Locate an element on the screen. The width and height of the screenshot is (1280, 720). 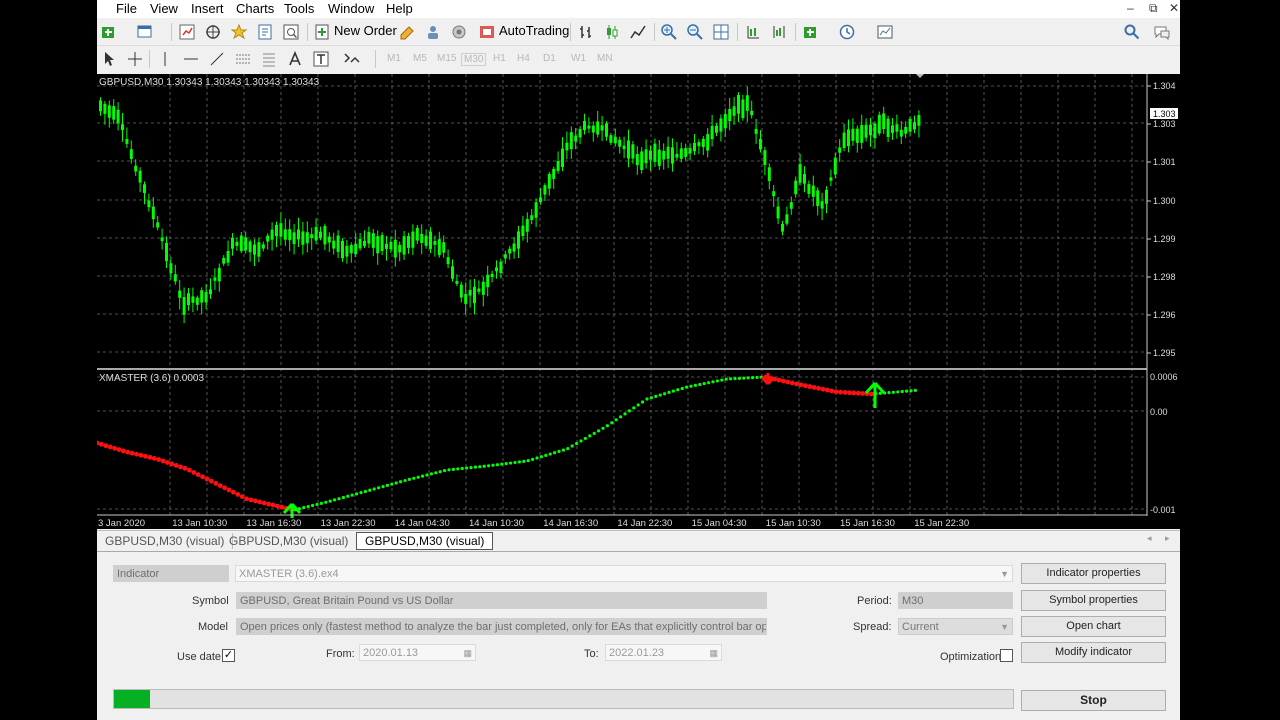
periods-icon is located at coordinates (847, 32).